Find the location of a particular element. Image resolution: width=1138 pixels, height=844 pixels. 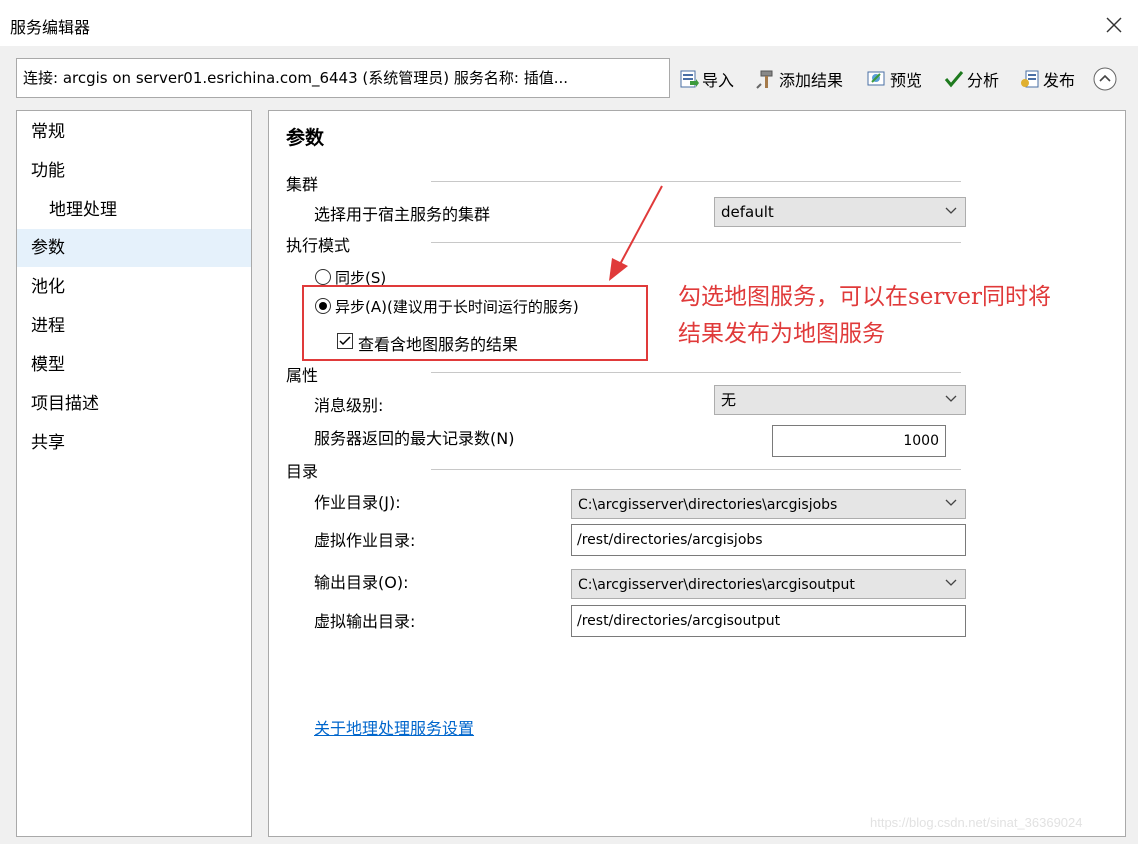

annotation-text: 勾选地图服务，可以在server同时将 结果发布为地图服务 is located at coordinates (864, 316).